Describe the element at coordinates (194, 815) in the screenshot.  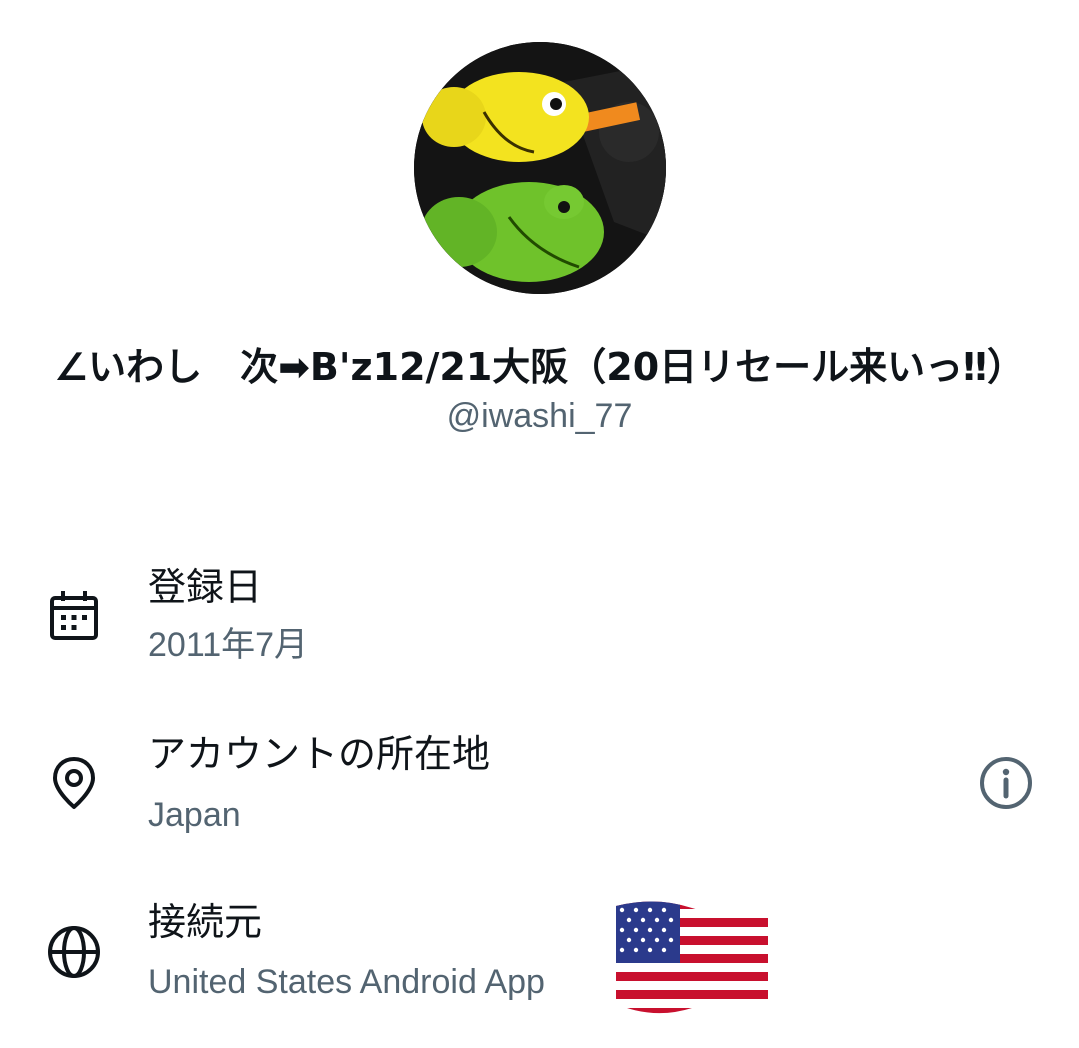
I see `location-value: Japan` at that location.